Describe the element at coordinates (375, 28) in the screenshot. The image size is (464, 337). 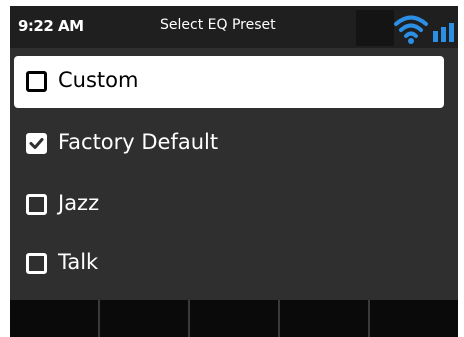
I see `status-indicator-box` at that location.